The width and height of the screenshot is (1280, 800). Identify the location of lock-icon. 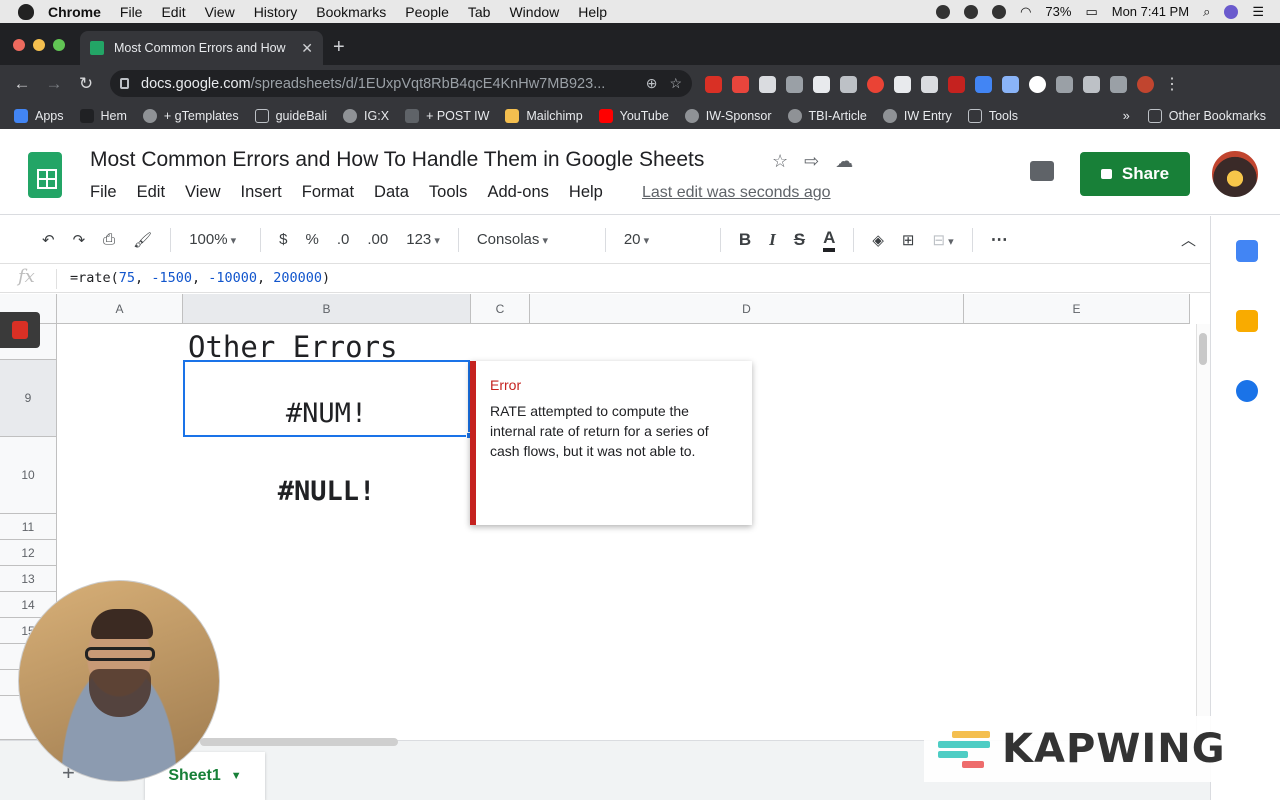
(124, 83).